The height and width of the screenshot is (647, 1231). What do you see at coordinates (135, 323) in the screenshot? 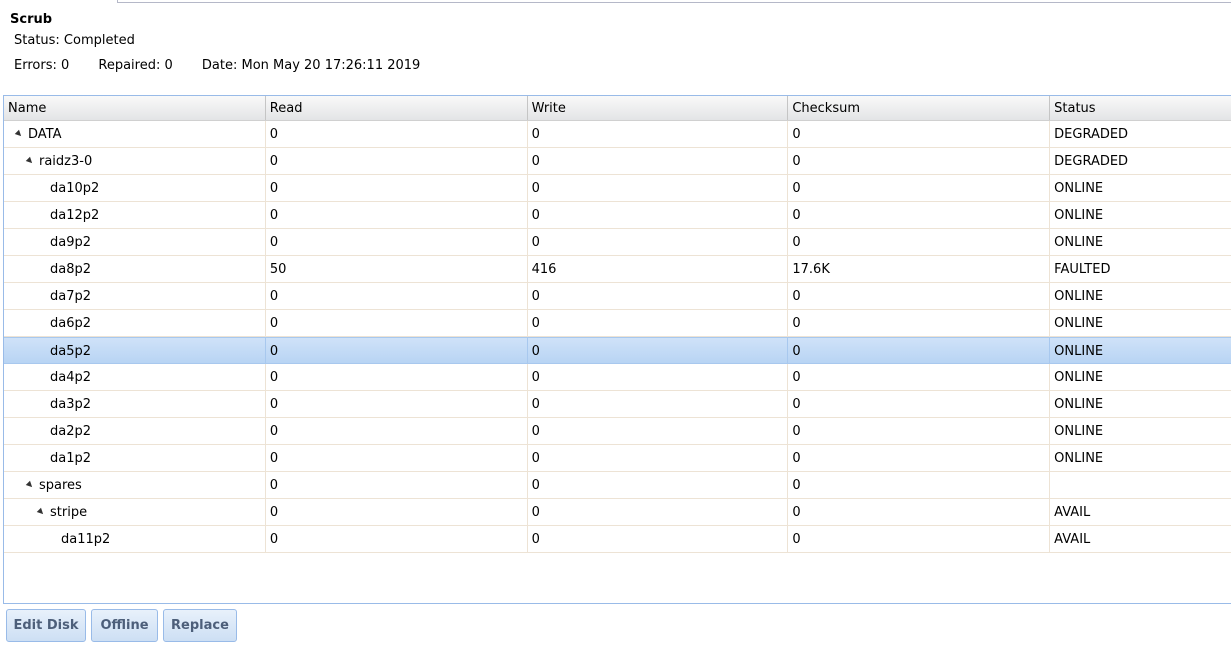
I see `name-cell: da6p2` at bounding box center [135, 323].